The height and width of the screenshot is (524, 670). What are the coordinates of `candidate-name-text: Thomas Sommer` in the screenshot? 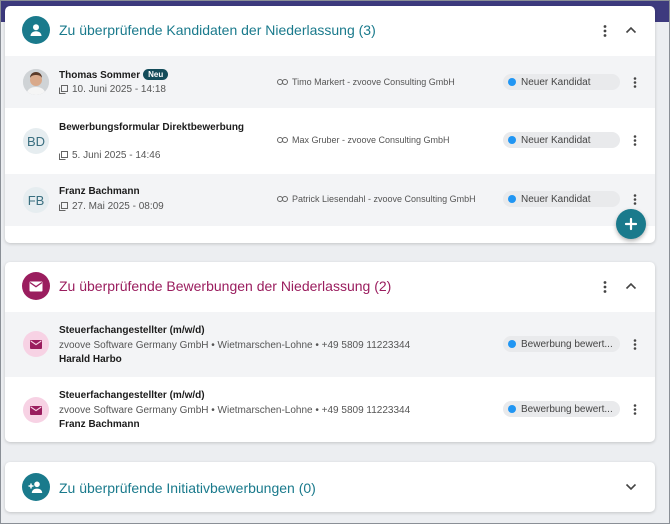 It's located at (100, 75).